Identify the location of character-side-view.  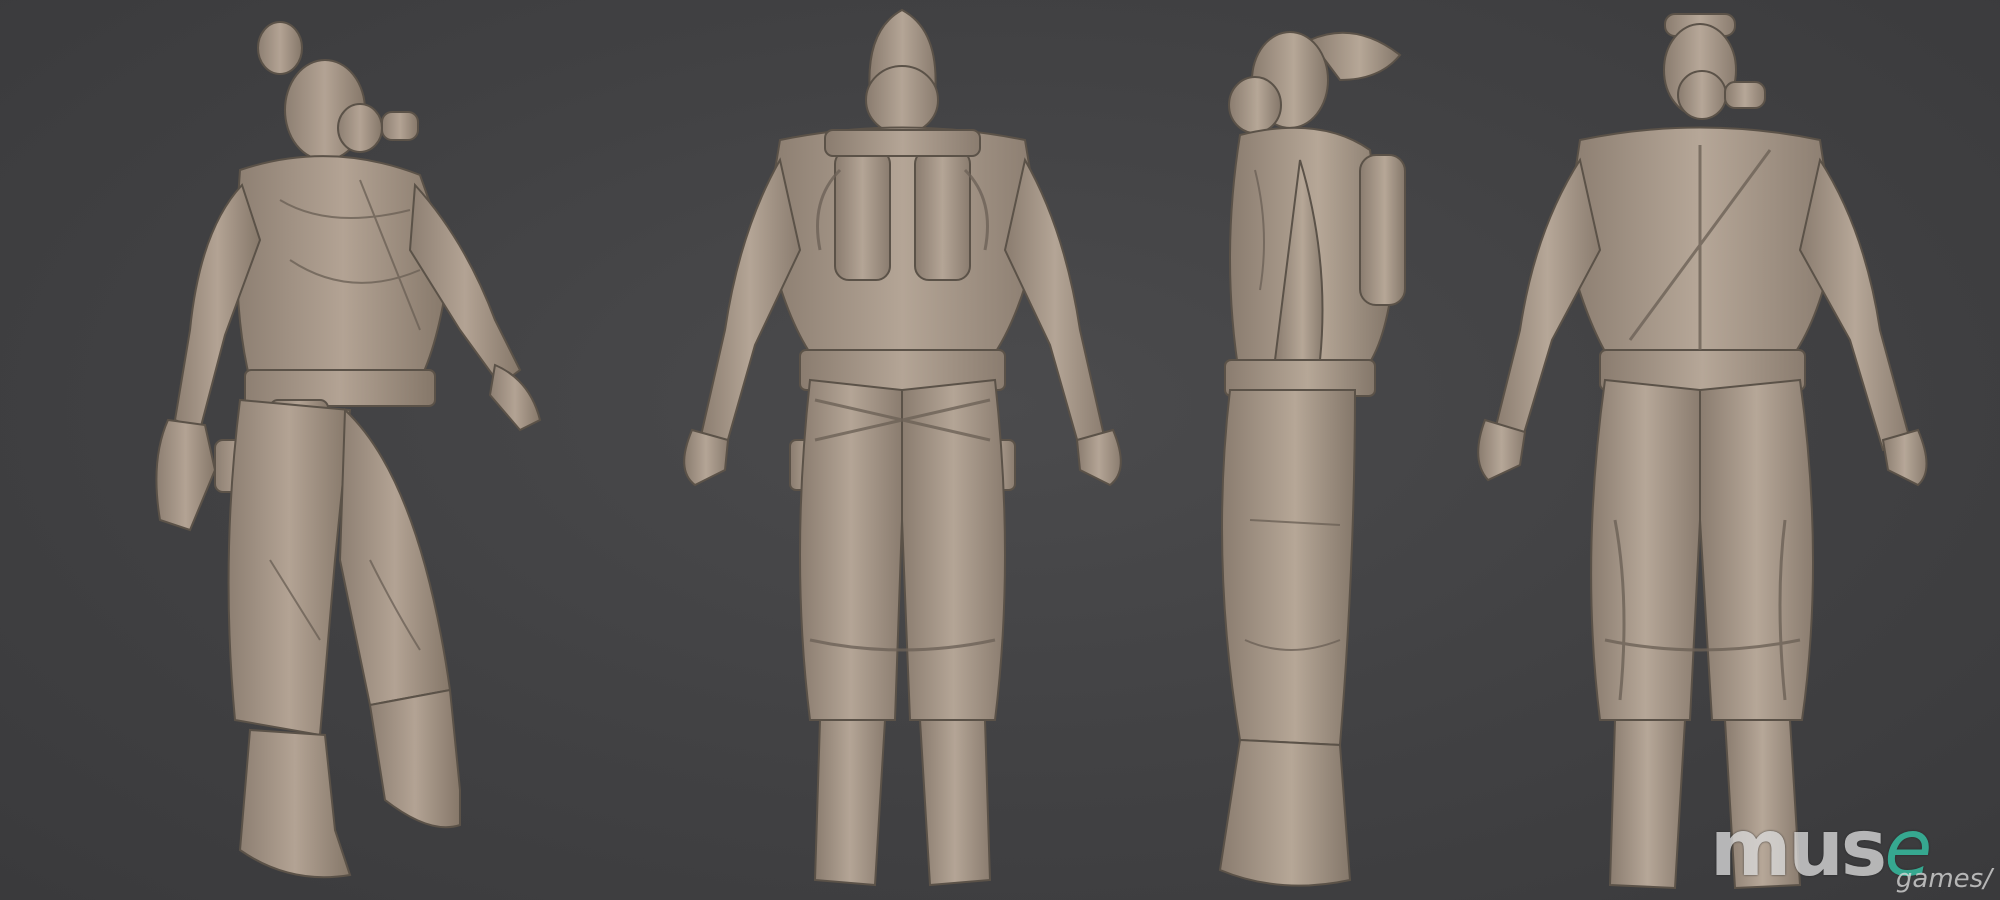
(1320, 450).